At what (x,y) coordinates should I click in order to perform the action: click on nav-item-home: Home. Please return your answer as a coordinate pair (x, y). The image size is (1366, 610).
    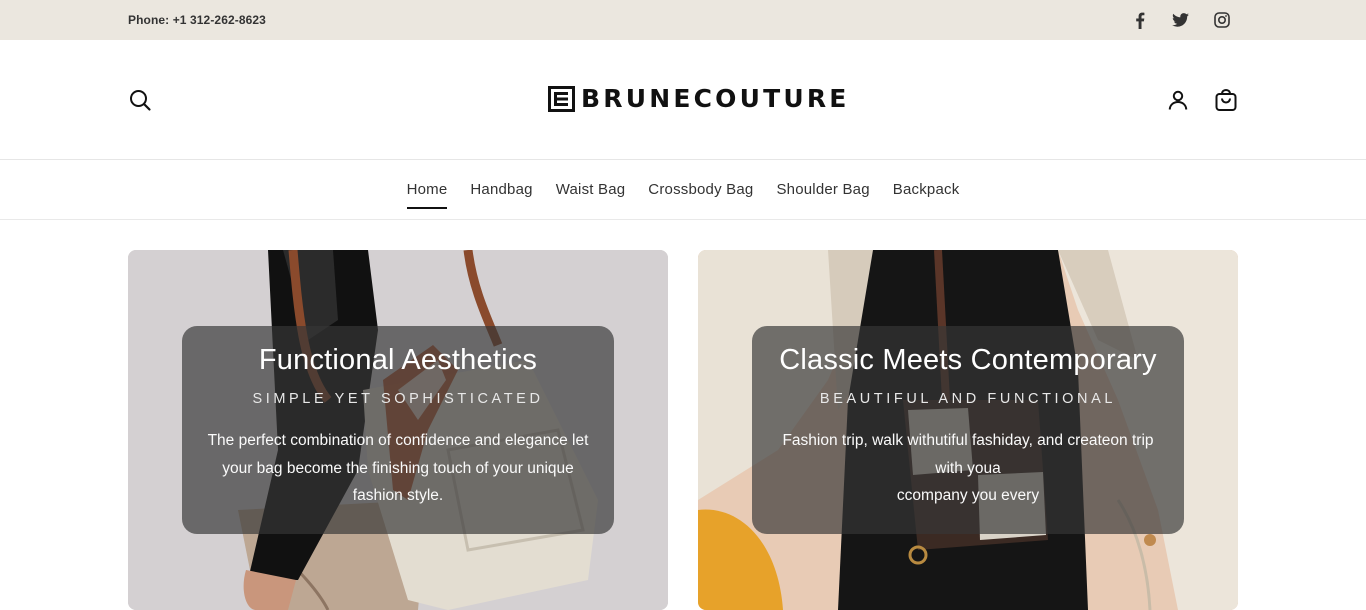
    Looking at the image, I should click on (427, 190).